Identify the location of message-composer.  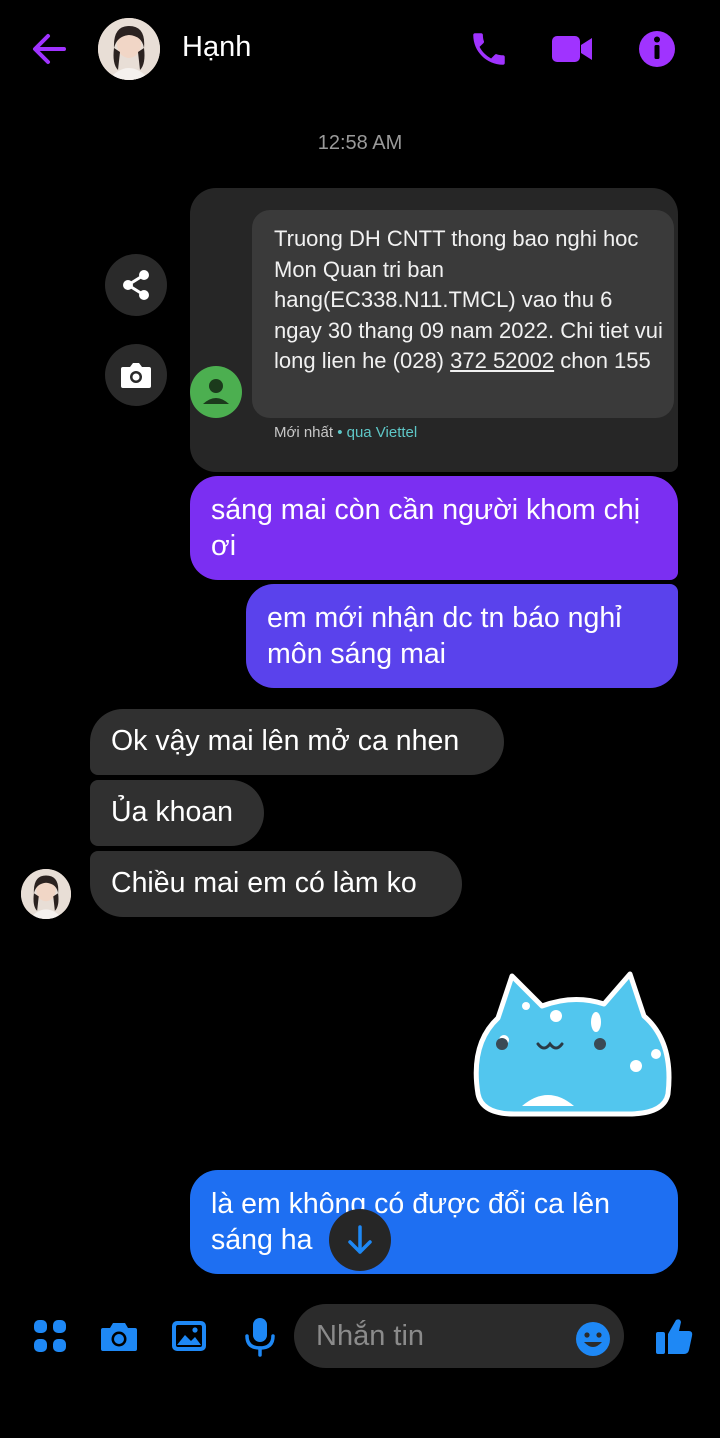
(360, 1340).